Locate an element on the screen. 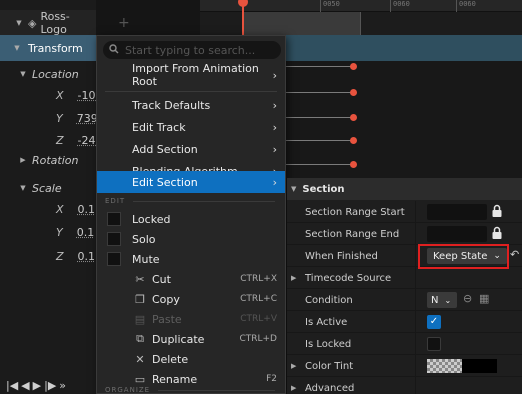 This screenshot has height=394, width=522. is-active-checkbox: ✓ is located at coordinates (434, 322).